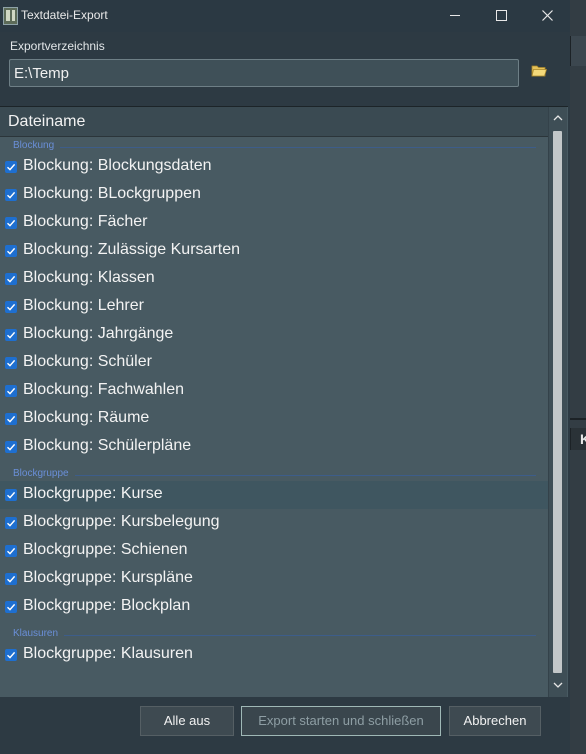  I want to click on column-header-filename: Dateiname, so click(274, 122).